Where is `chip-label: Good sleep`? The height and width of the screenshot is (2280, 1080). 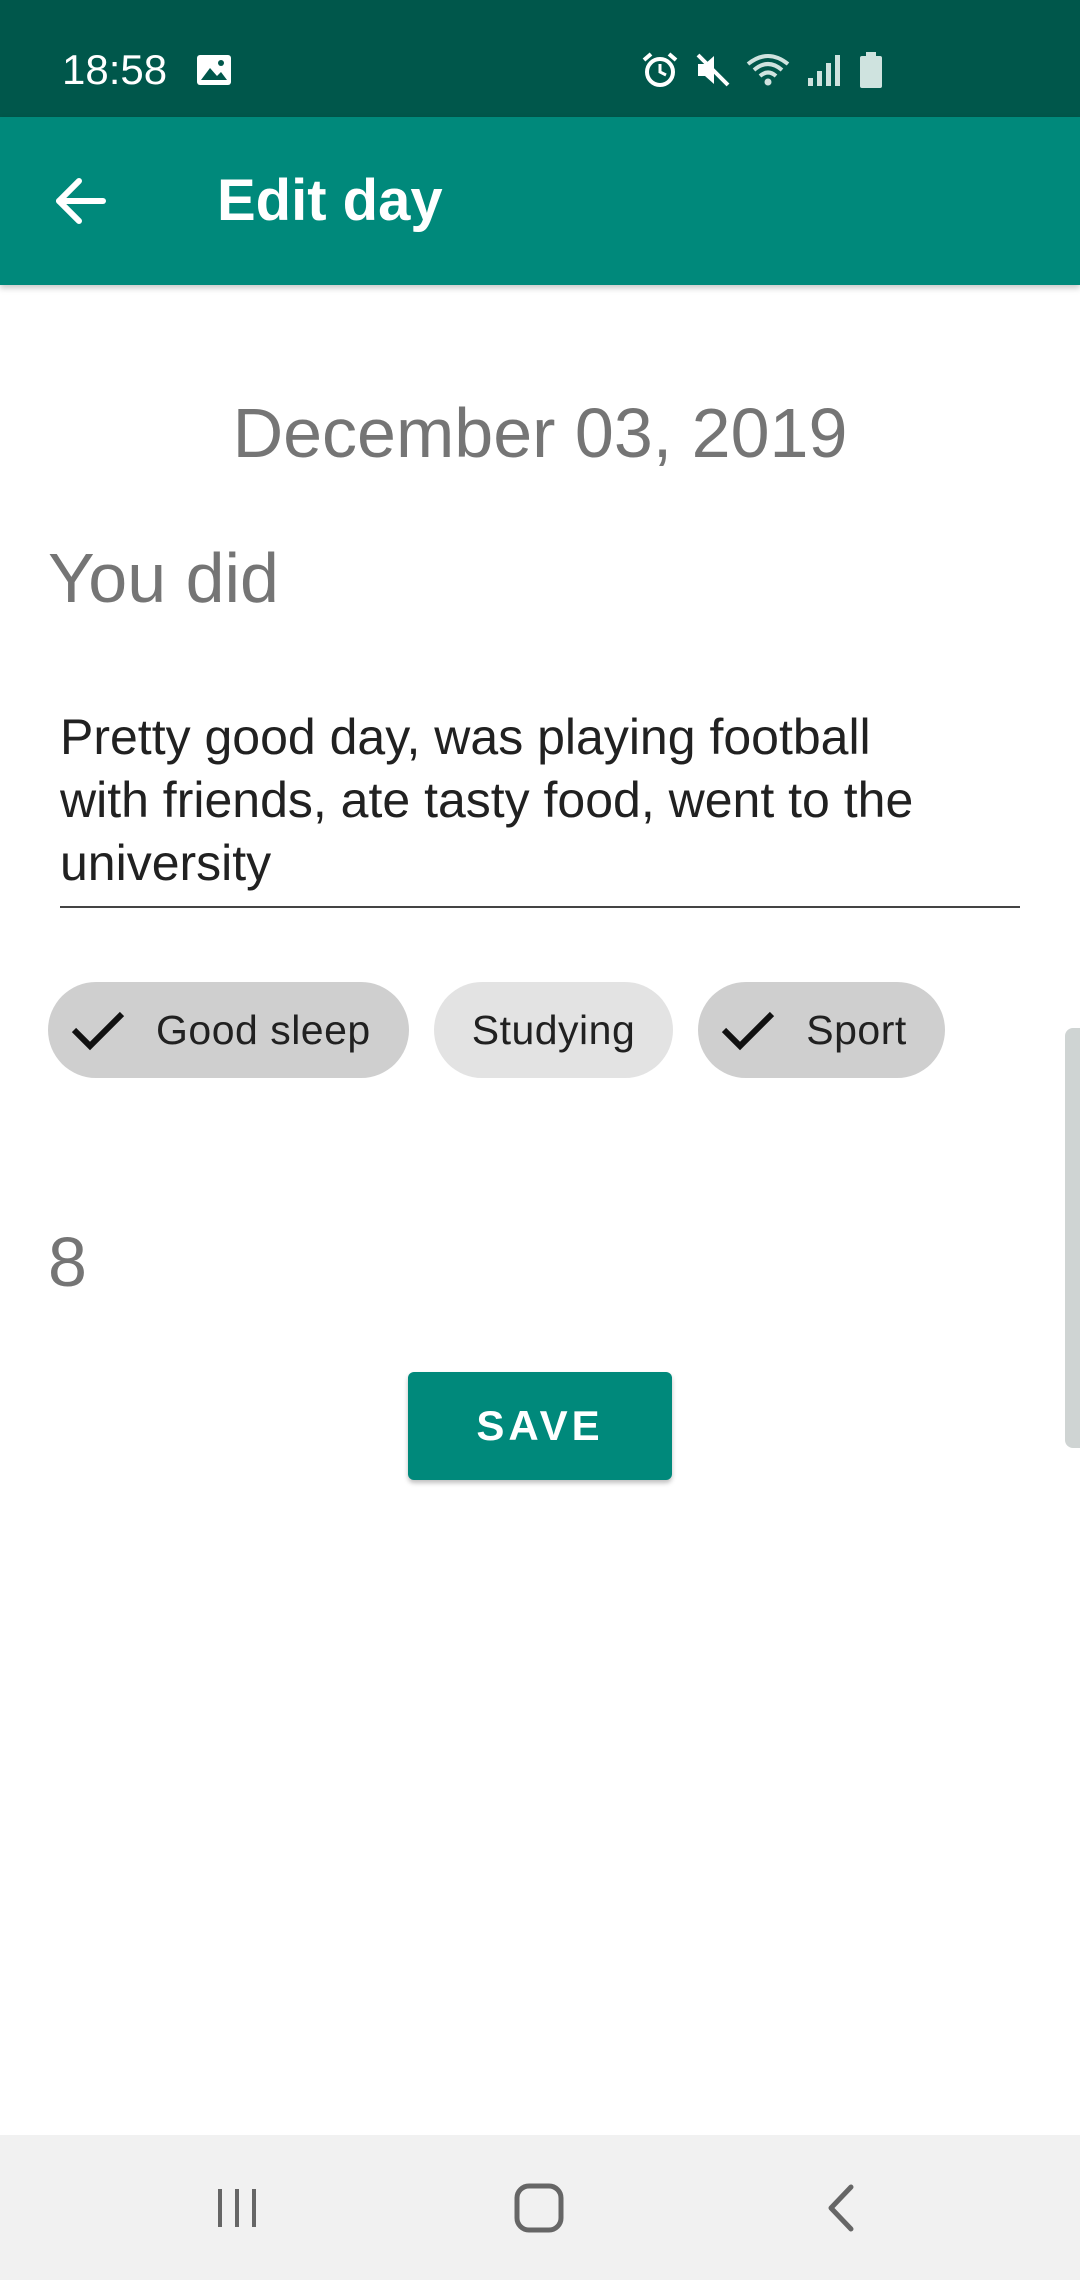 chip-label: Good sleep is located at coordinates (263, 1029).